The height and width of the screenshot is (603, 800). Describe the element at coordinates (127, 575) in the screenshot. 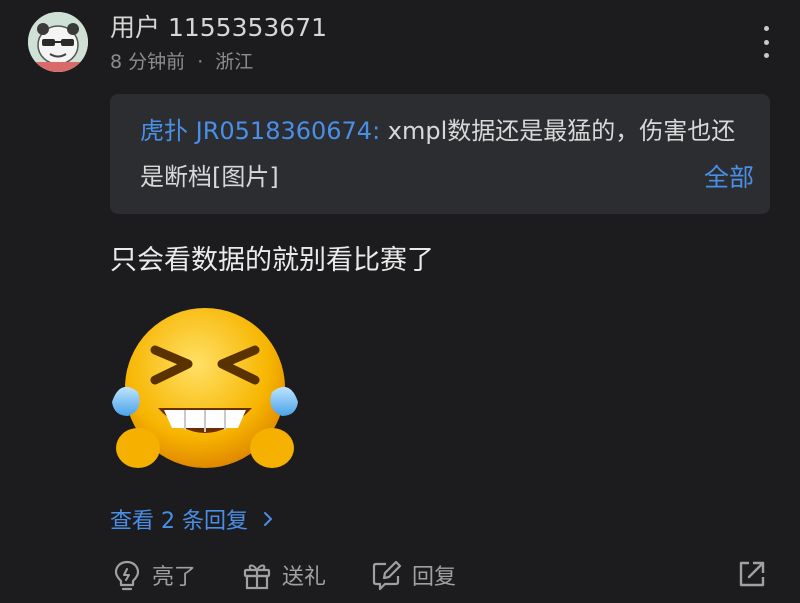

I see `lightbulb-icon` at that location.